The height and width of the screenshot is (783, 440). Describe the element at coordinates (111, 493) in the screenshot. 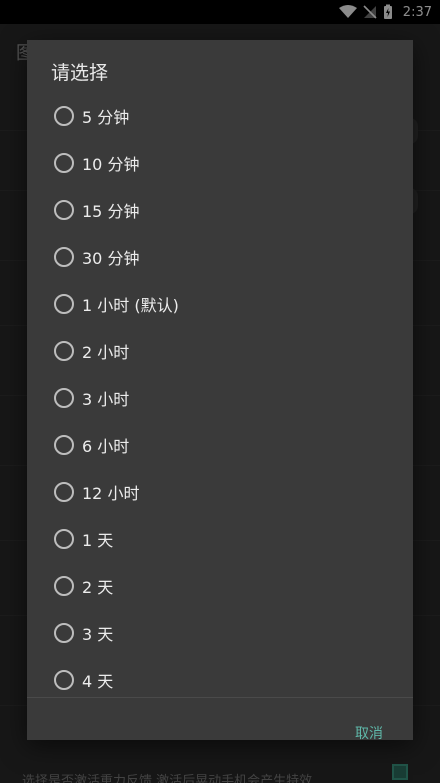

I see `option-label: 12 小时` at that location.